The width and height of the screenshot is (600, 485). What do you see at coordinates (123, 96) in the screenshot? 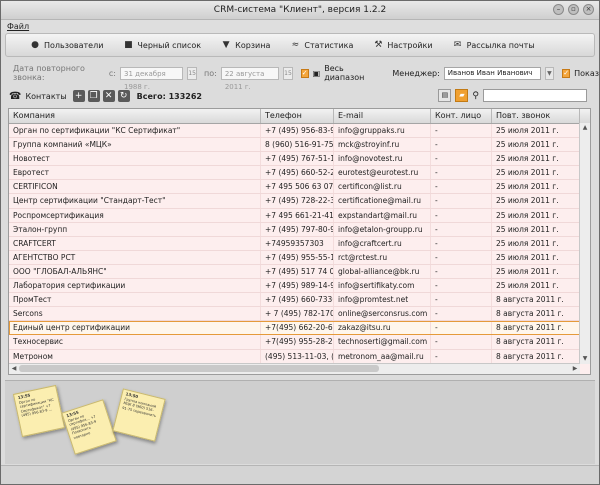
I see `refresh-icon: ↻` at bounding box center [123, 96].